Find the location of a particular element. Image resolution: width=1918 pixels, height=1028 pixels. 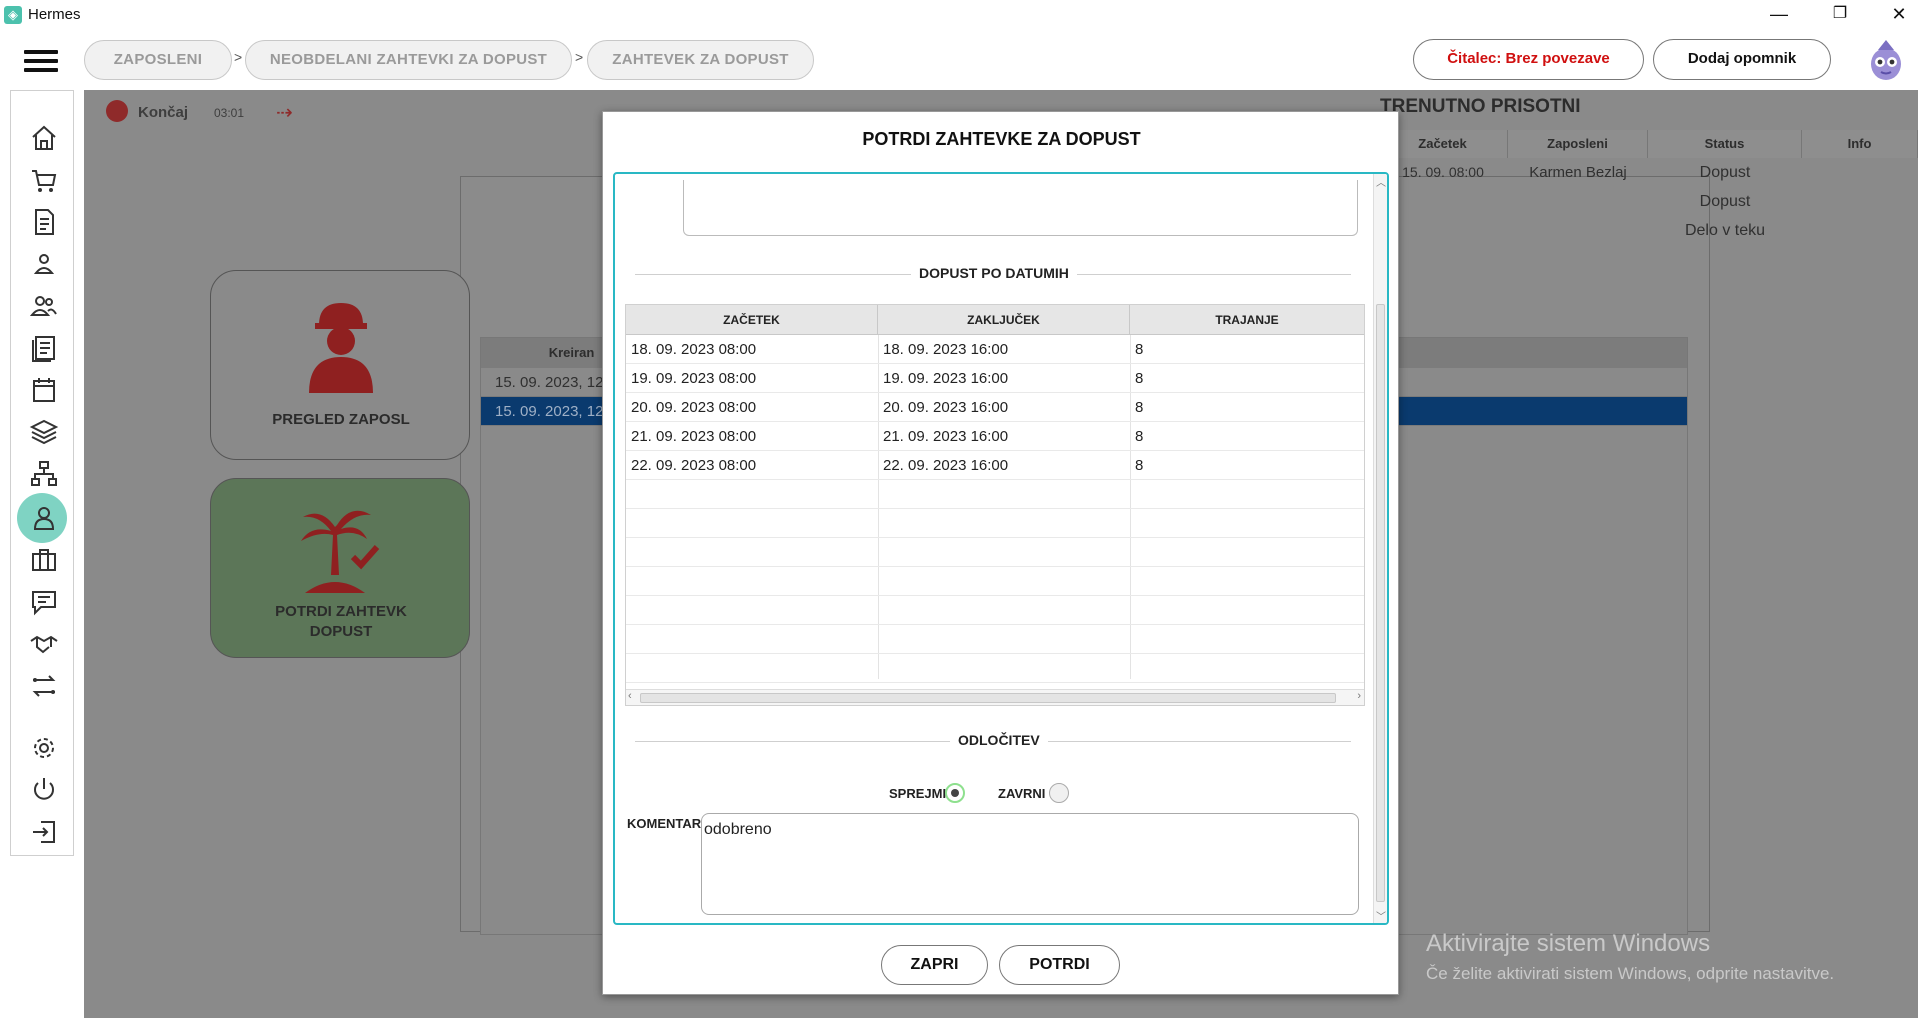

briefcase-icon is located at coordinates (44, 560).